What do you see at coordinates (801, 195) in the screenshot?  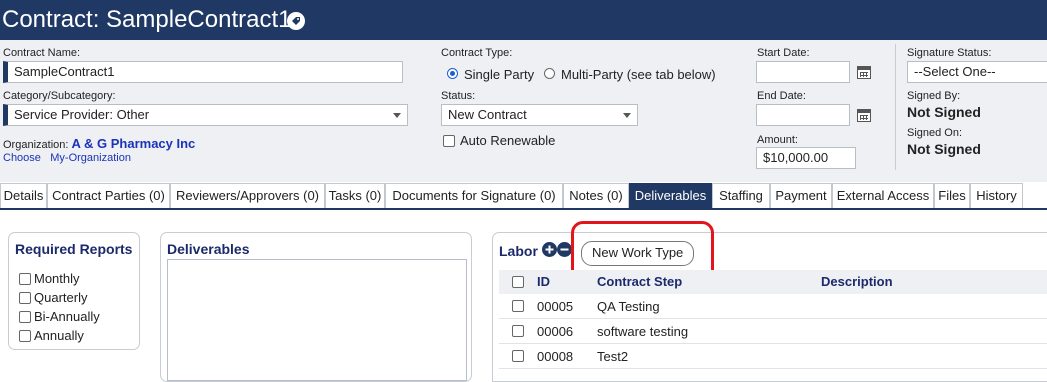 I see `tab-payment: Payment` at bounding box center [801, 195].